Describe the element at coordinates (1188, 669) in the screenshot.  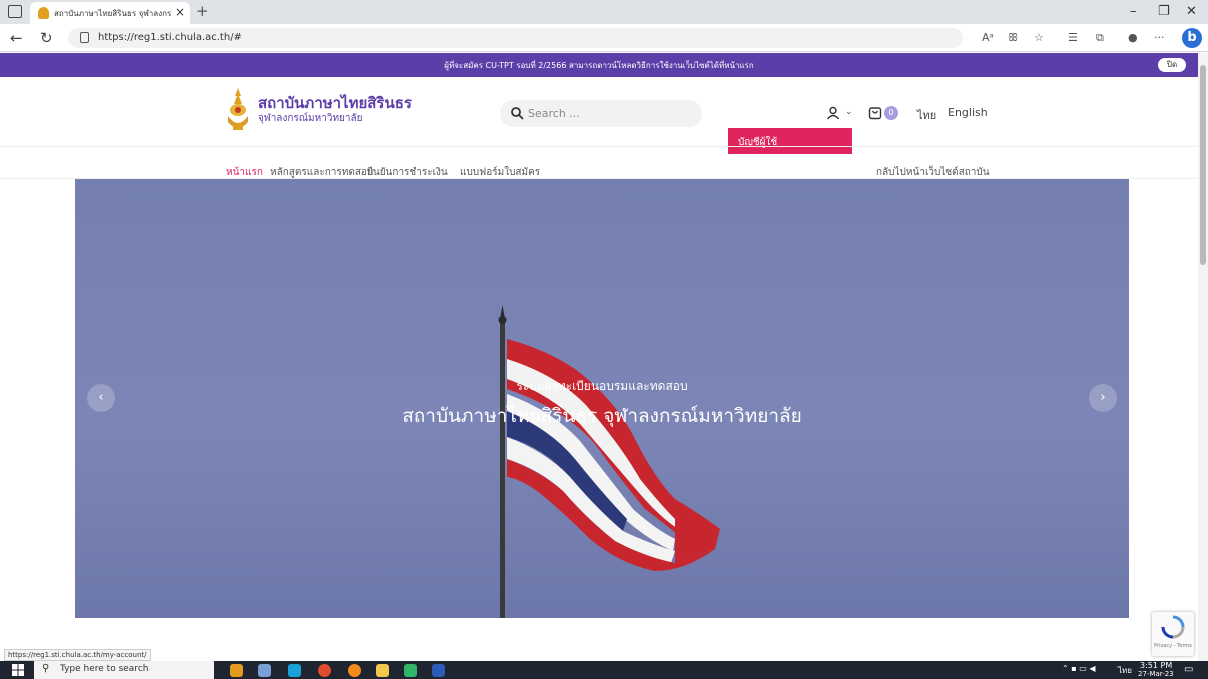
I see `notifications-icon: ▭` at that location.